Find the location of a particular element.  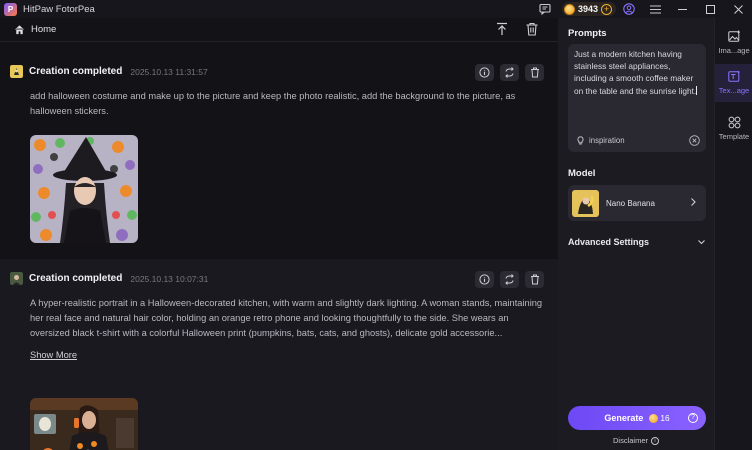

clear-prompt-icon is located at coordinates (694, 140).